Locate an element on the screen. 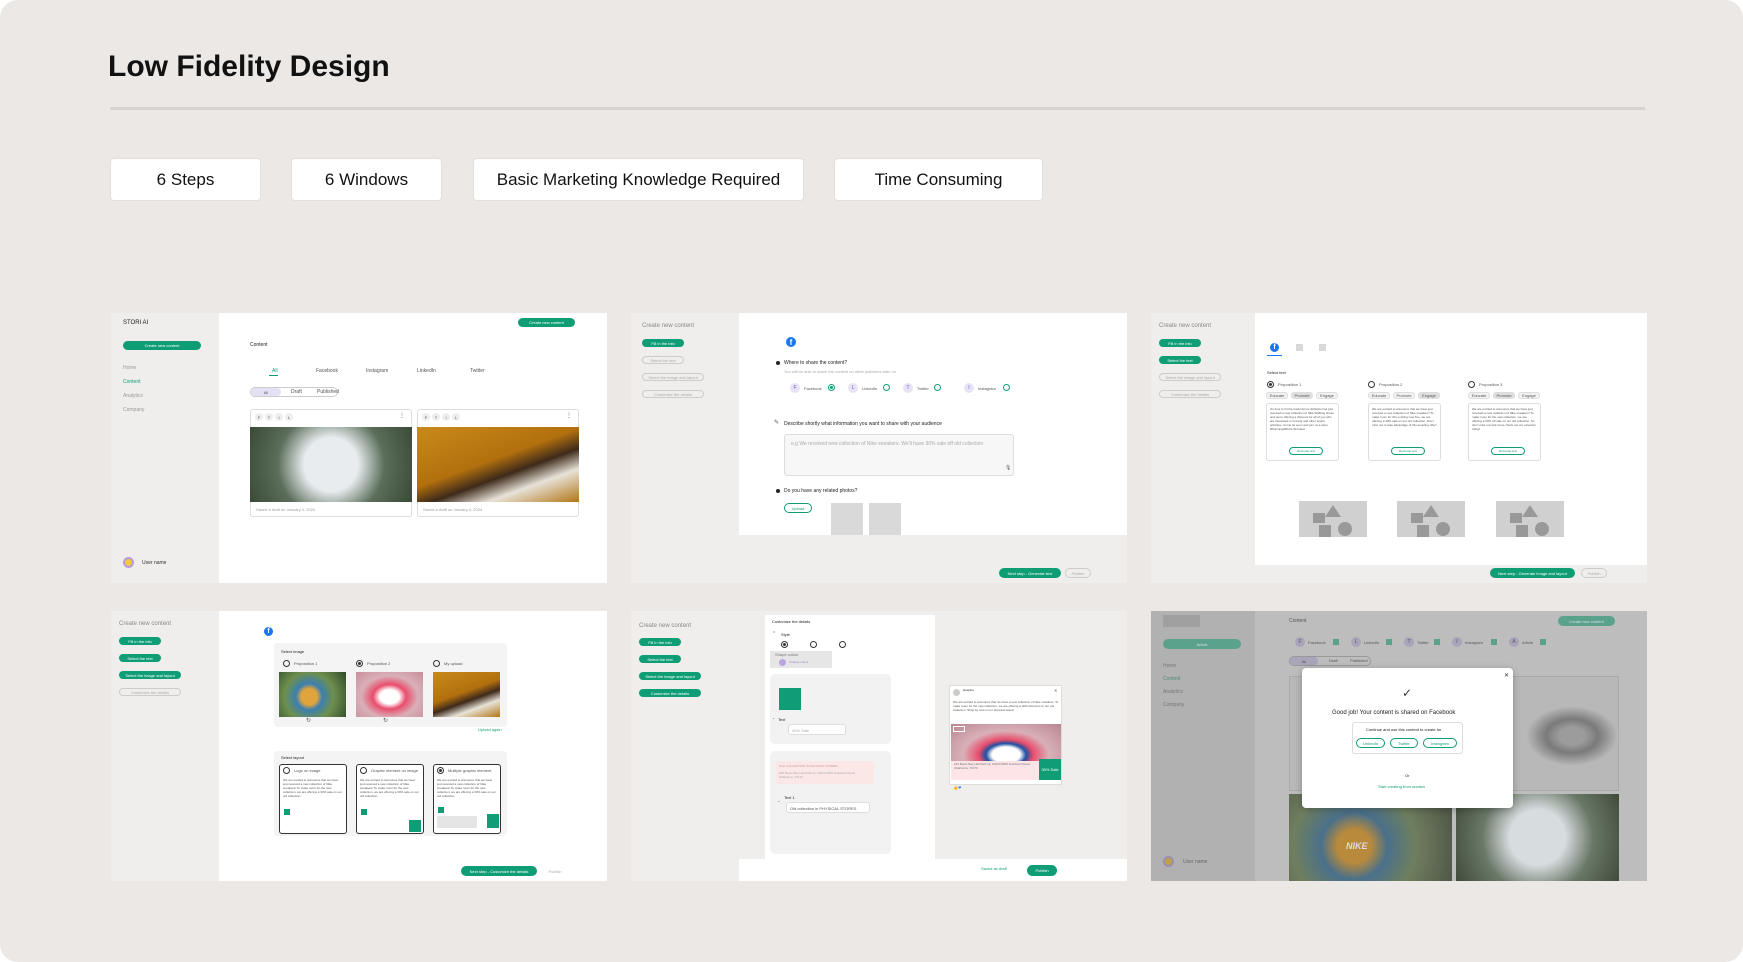 Image resolution: width=1743 pixels, height=962 pixels. change-colour-link: Change colour is located at coordinates (799, 662).